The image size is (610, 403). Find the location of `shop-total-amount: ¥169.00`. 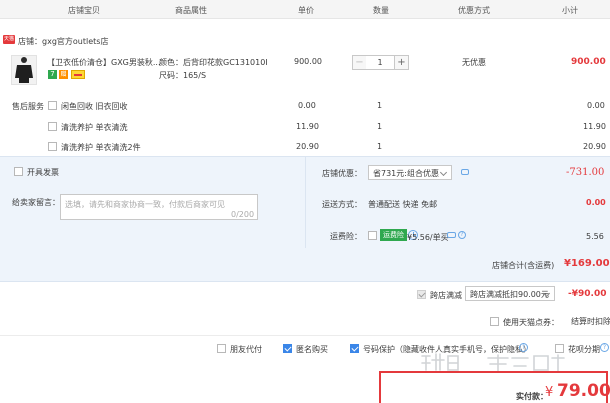

shop-total-amount: ¥169.00 is located at coordinates (587, 263).